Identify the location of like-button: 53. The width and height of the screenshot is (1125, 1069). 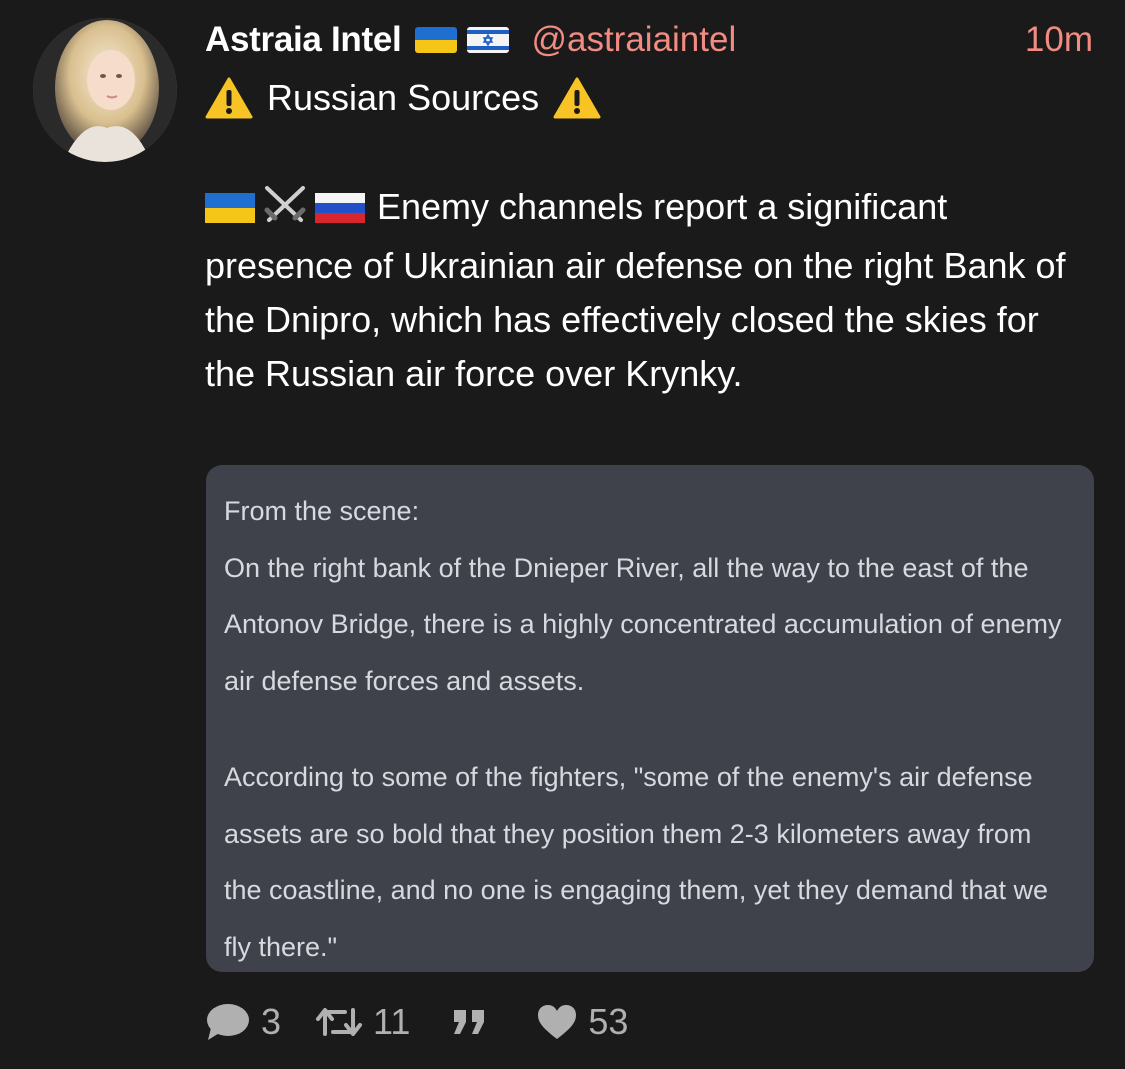
(582, 1022).